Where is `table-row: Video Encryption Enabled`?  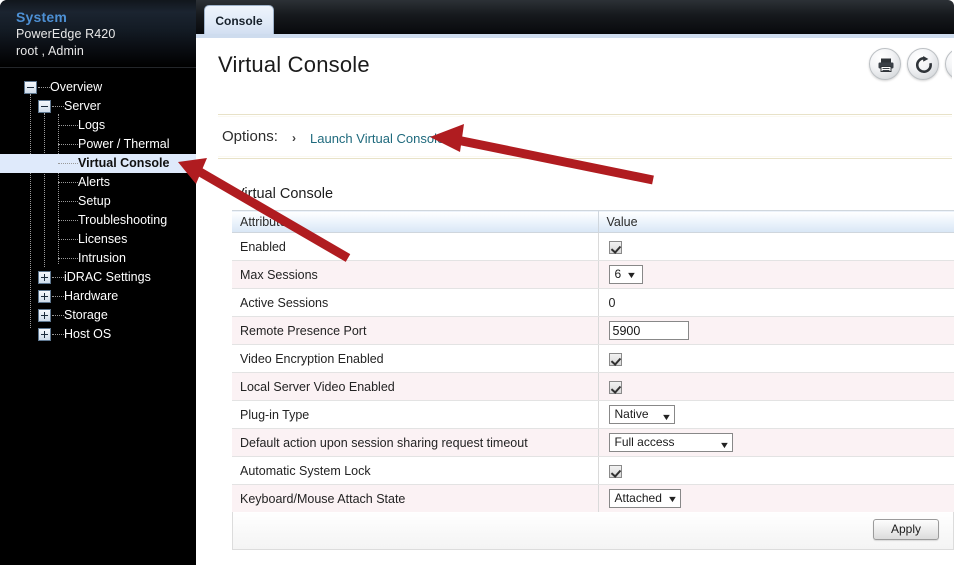
table-row: Video Encryption Enabled is located at coordinates (593, 358).